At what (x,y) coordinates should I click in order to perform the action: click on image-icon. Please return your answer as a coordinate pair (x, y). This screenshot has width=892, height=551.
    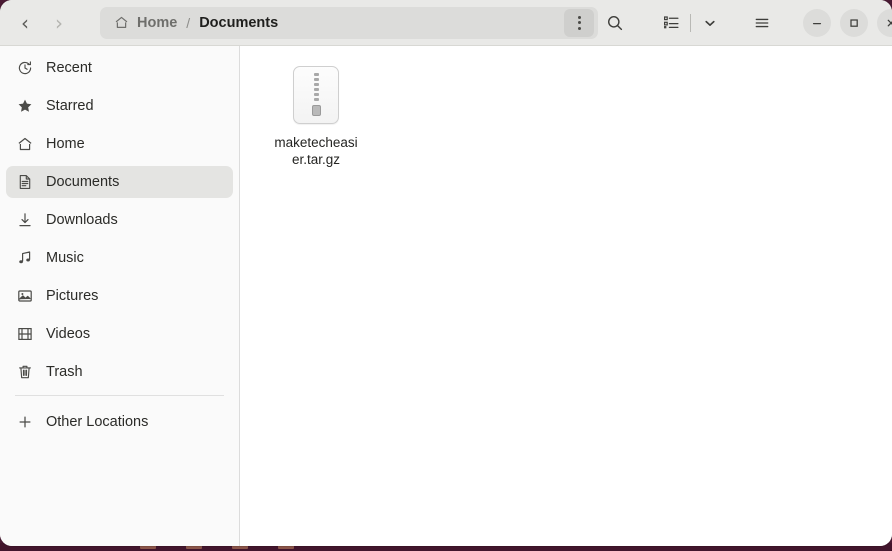
    Looking at the image, I should click on (24, 296).